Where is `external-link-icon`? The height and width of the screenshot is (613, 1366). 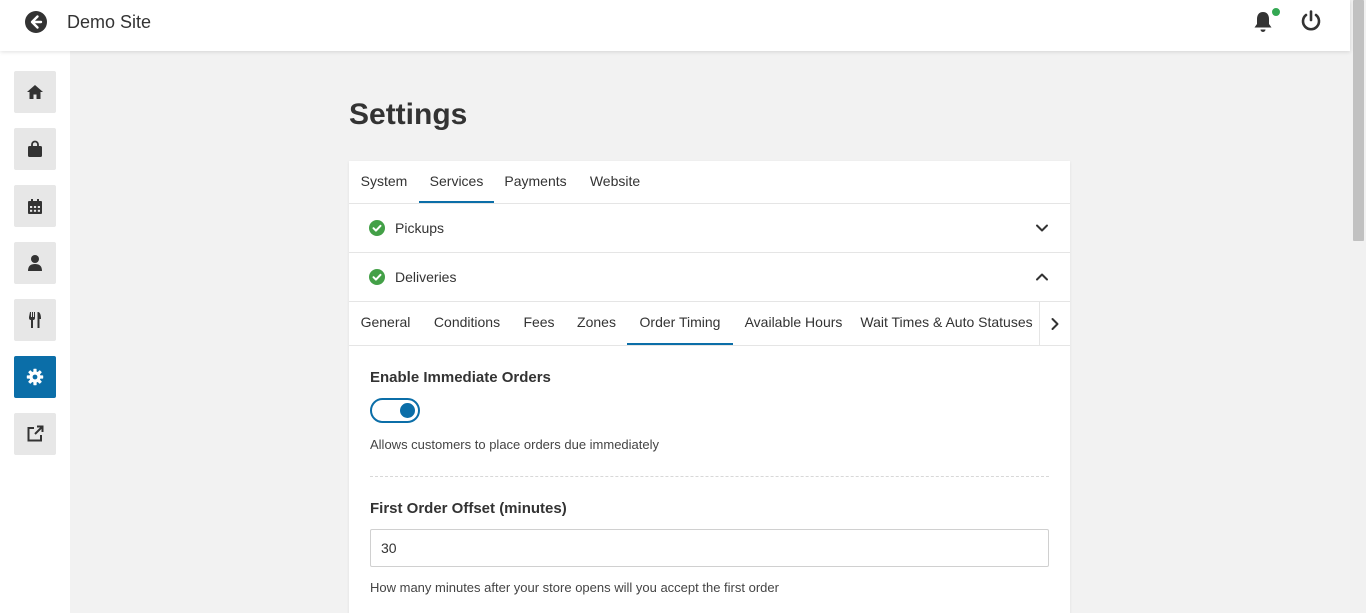
external-link-icon is located at coordinates (35, 433).